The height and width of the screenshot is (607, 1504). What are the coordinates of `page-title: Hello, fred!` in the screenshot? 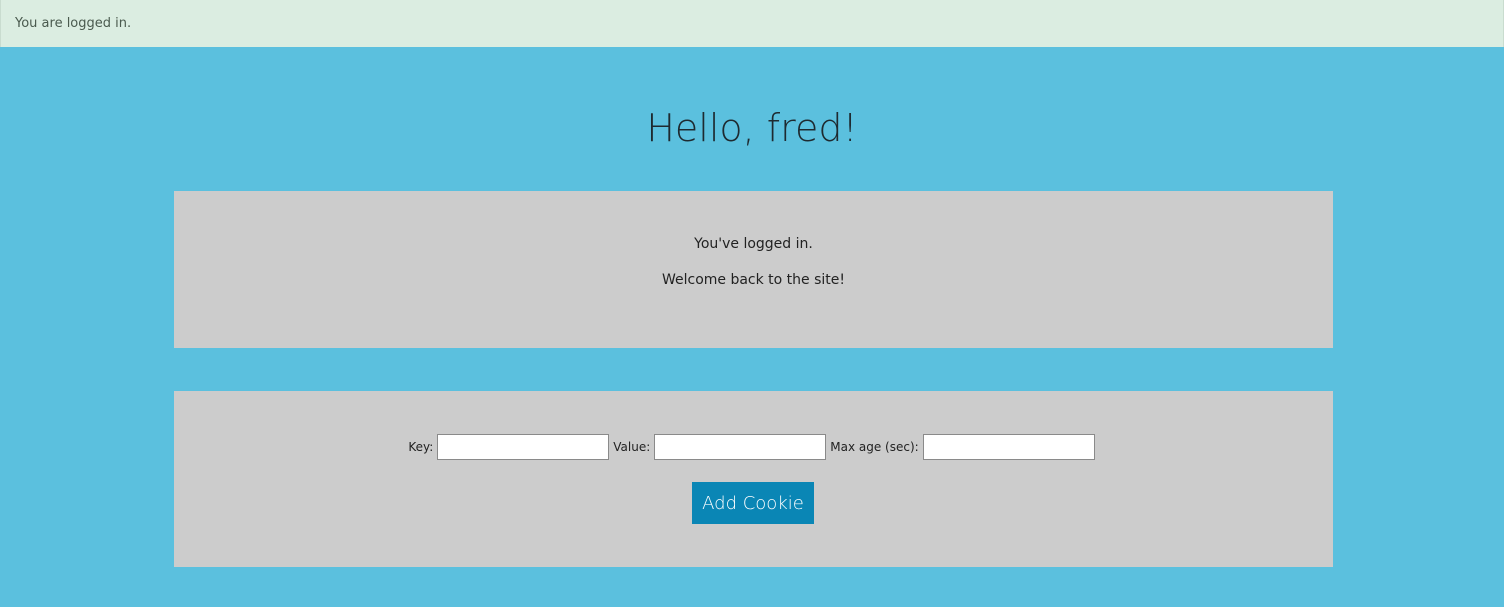 It's located at (752, 128).